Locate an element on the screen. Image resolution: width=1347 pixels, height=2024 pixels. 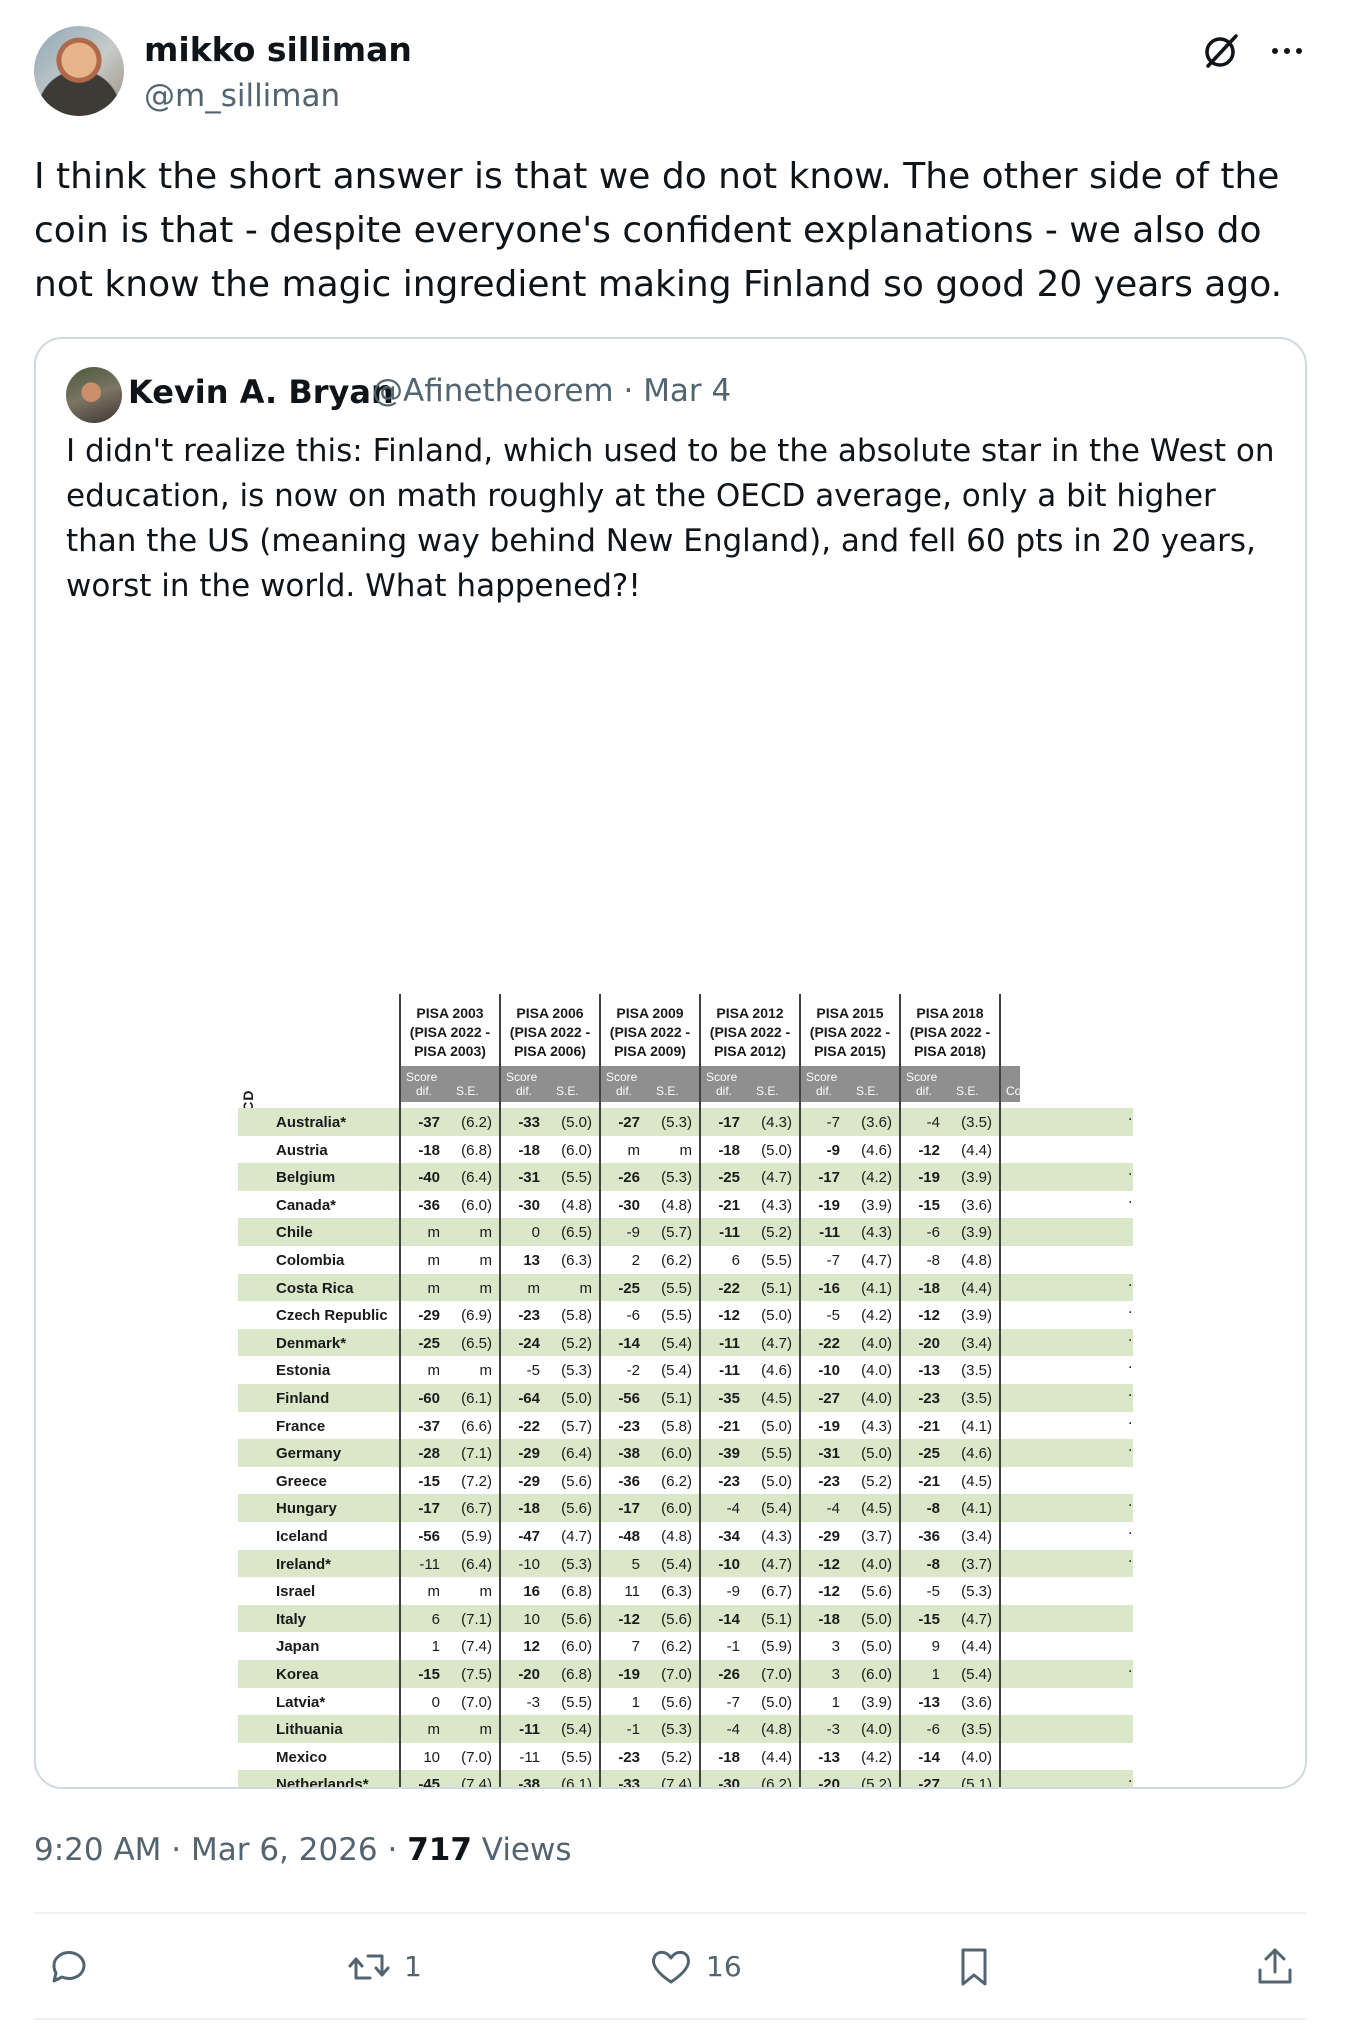
score-difference: 9 is located at coordinates (935, 1647).